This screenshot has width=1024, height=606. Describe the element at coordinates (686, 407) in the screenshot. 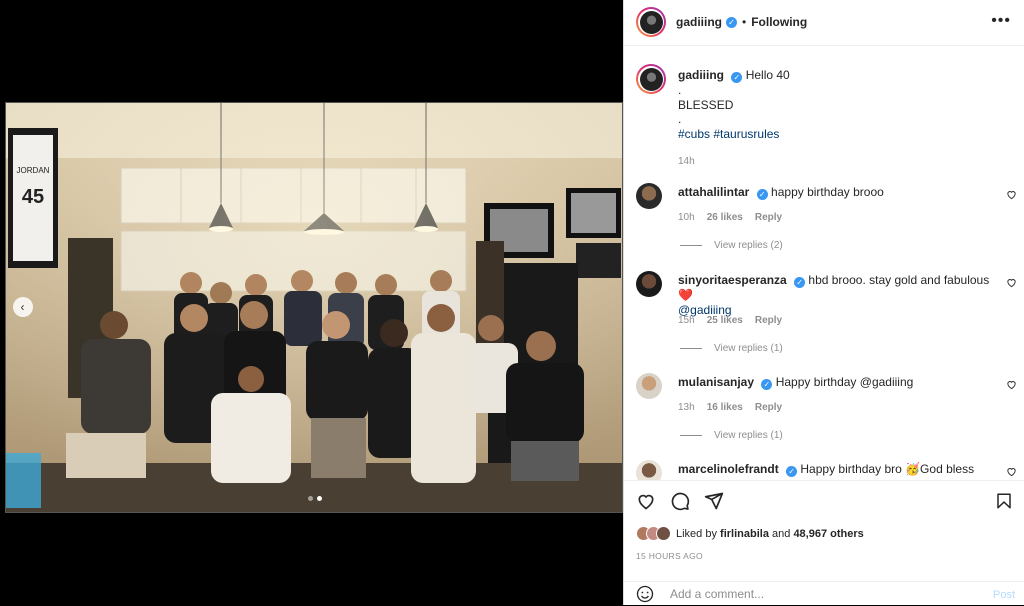

I see `comment-time: 13h` at that location.